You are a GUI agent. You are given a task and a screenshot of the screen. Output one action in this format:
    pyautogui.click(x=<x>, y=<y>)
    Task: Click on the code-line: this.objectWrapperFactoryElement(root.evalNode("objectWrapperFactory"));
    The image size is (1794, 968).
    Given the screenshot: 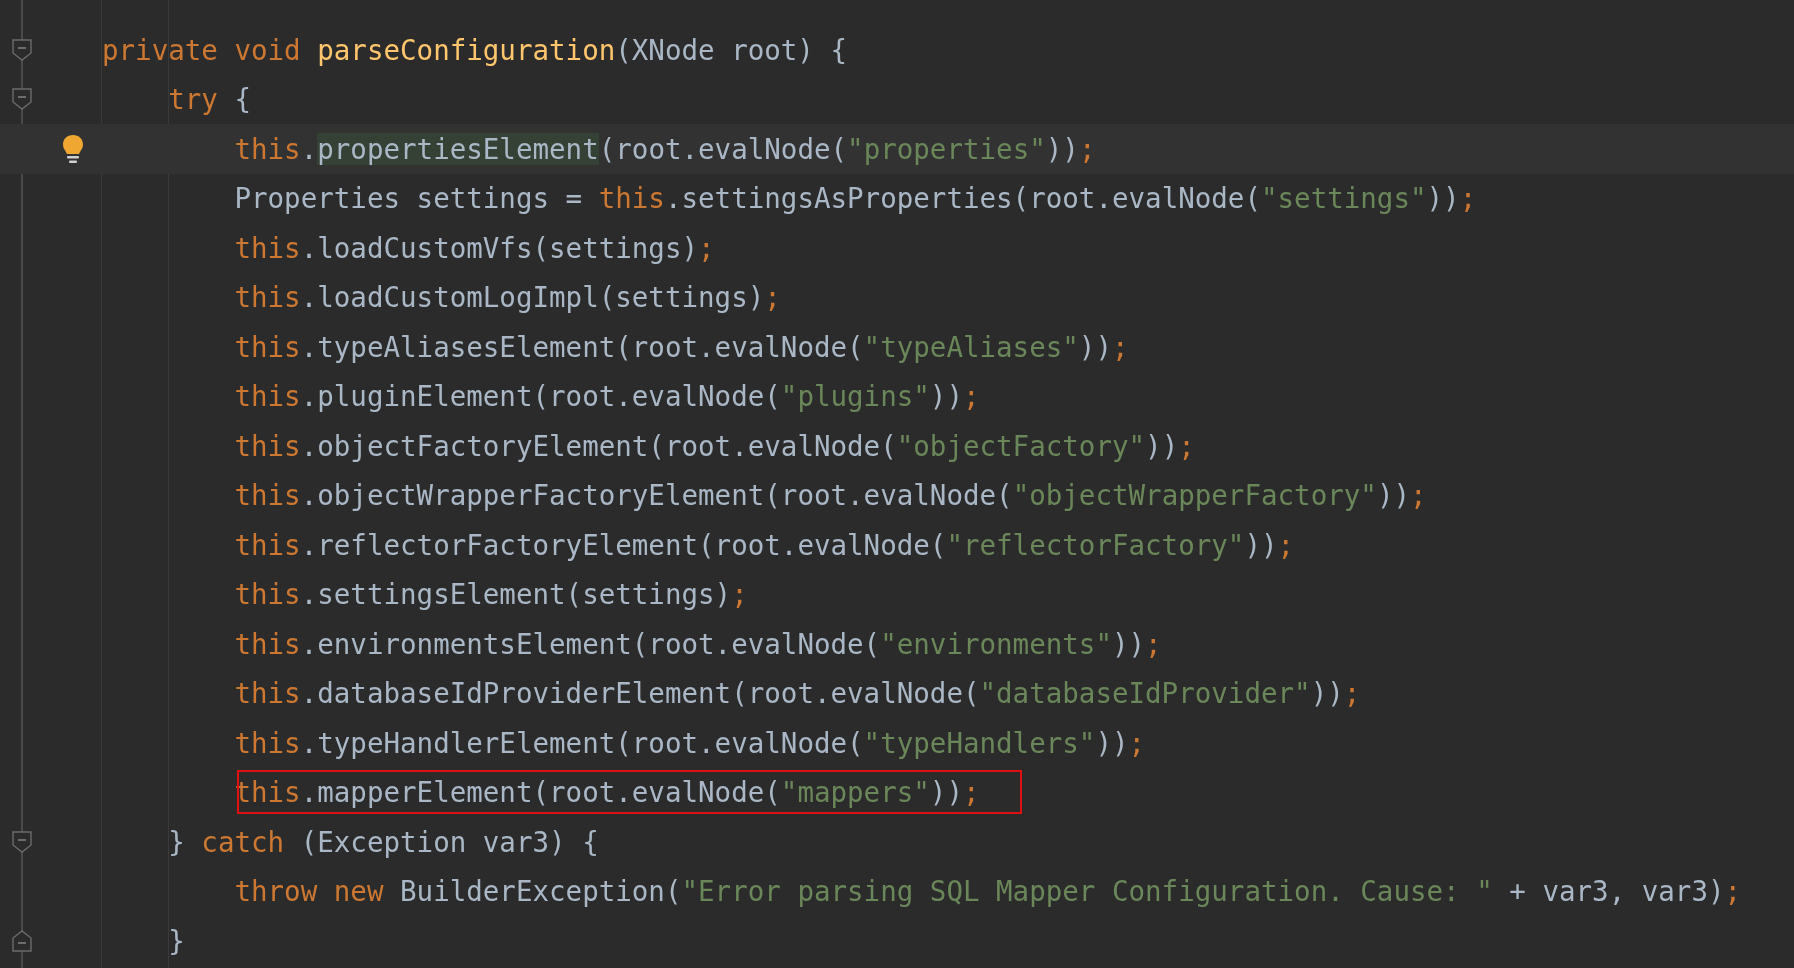 What is the action you would take?
    pyautogui.click(x=830, y=496)
    